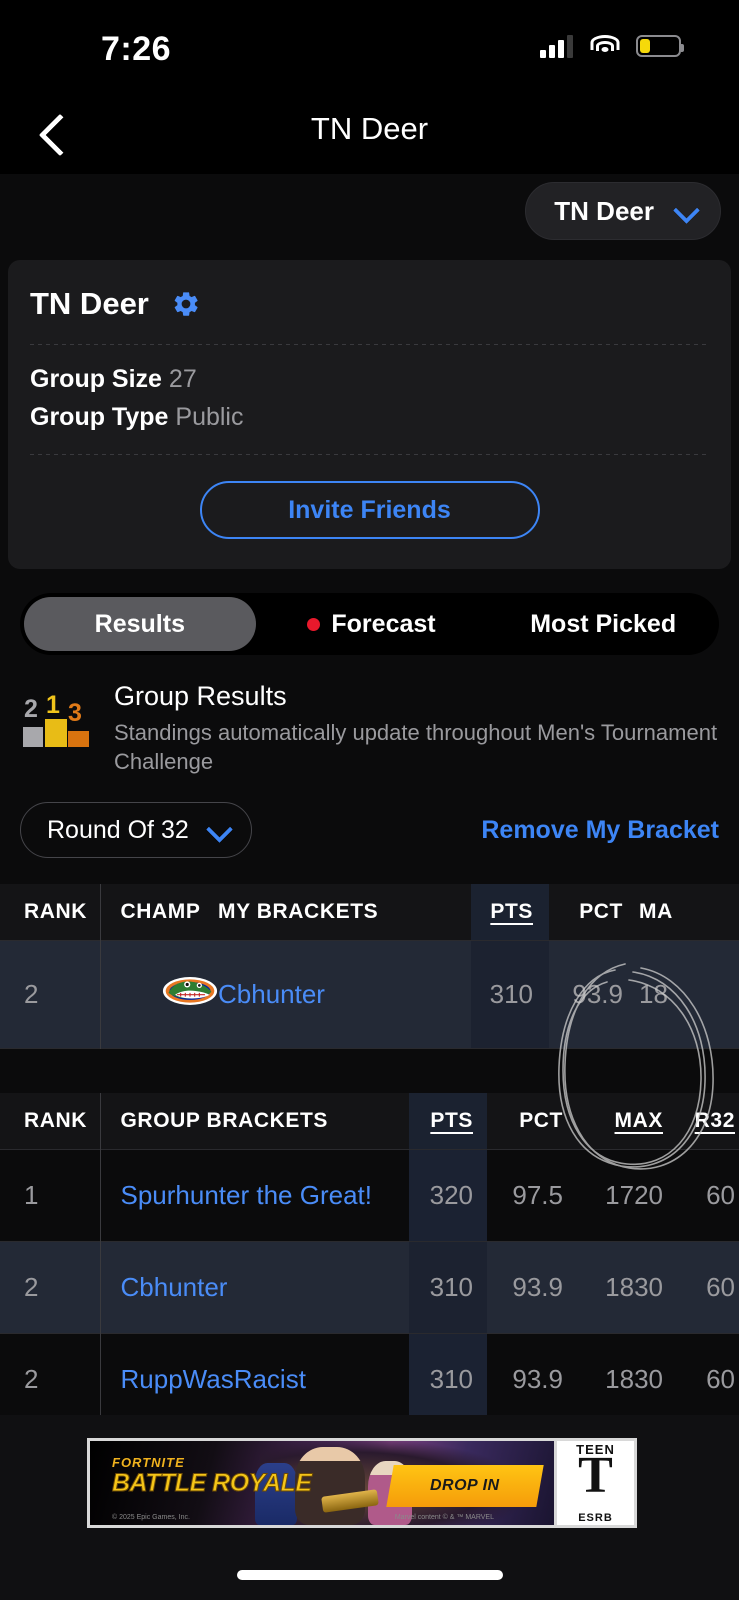  I want to click on col-r32: R32, so click(708, 1121).